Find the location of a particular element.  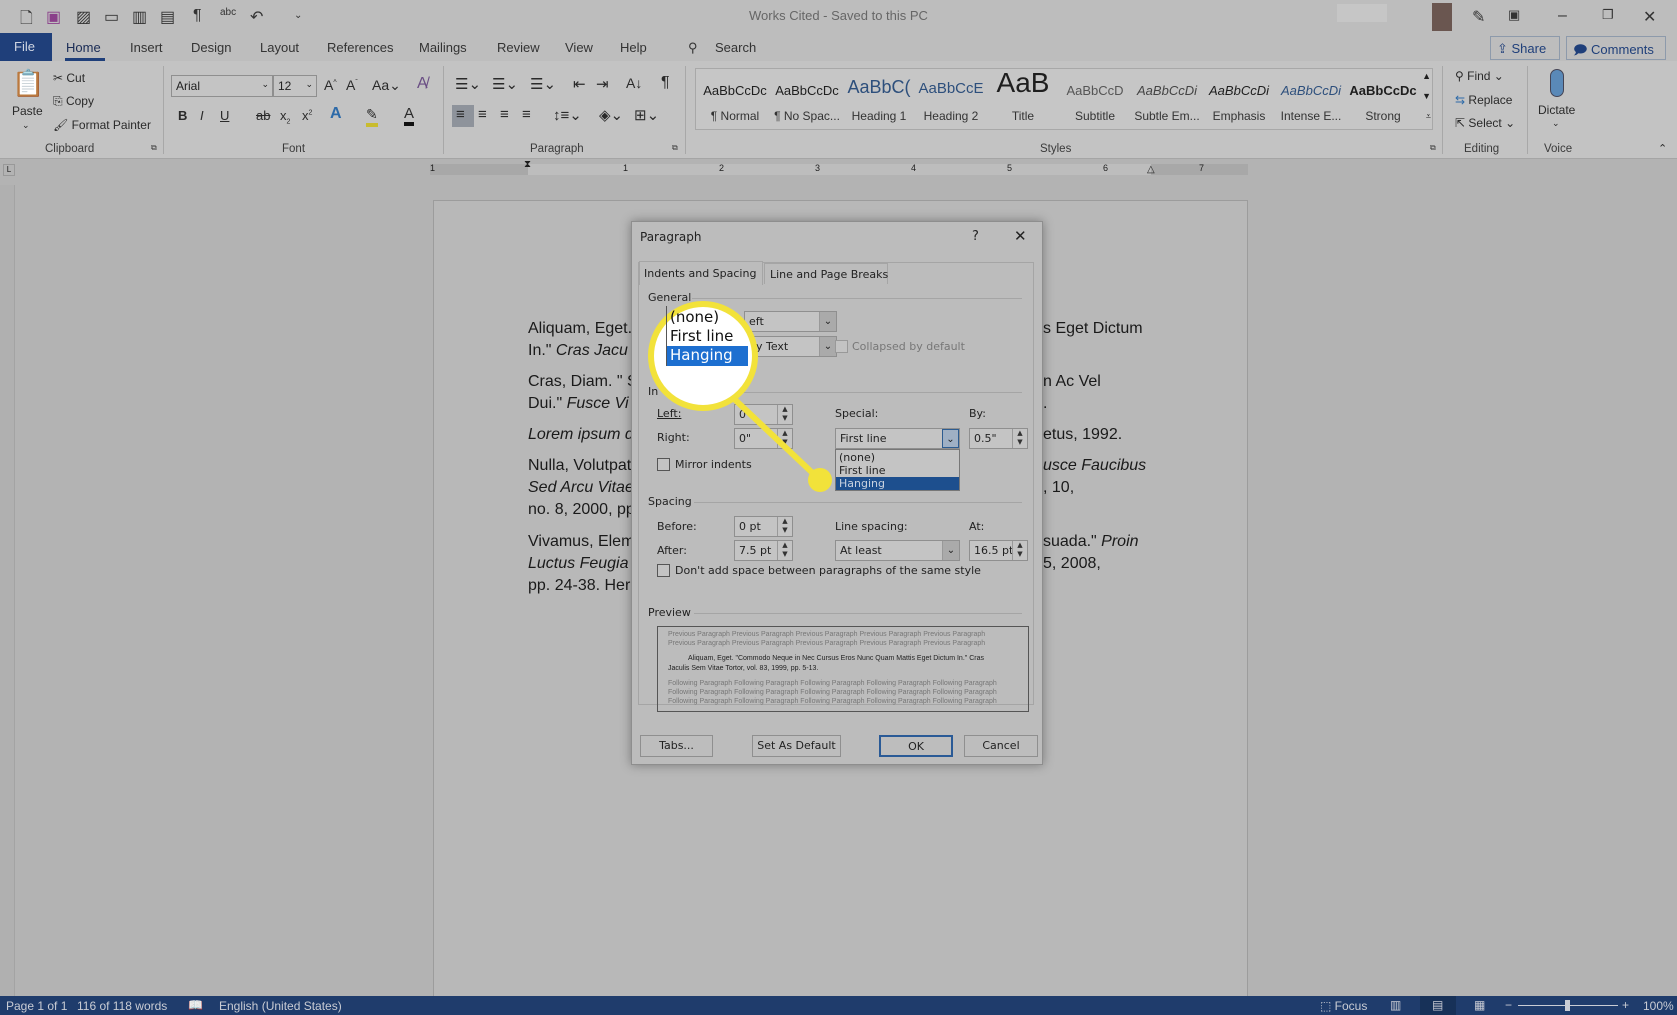

print-layout-icon: ▤ is located at coordinates (1438, 1005).